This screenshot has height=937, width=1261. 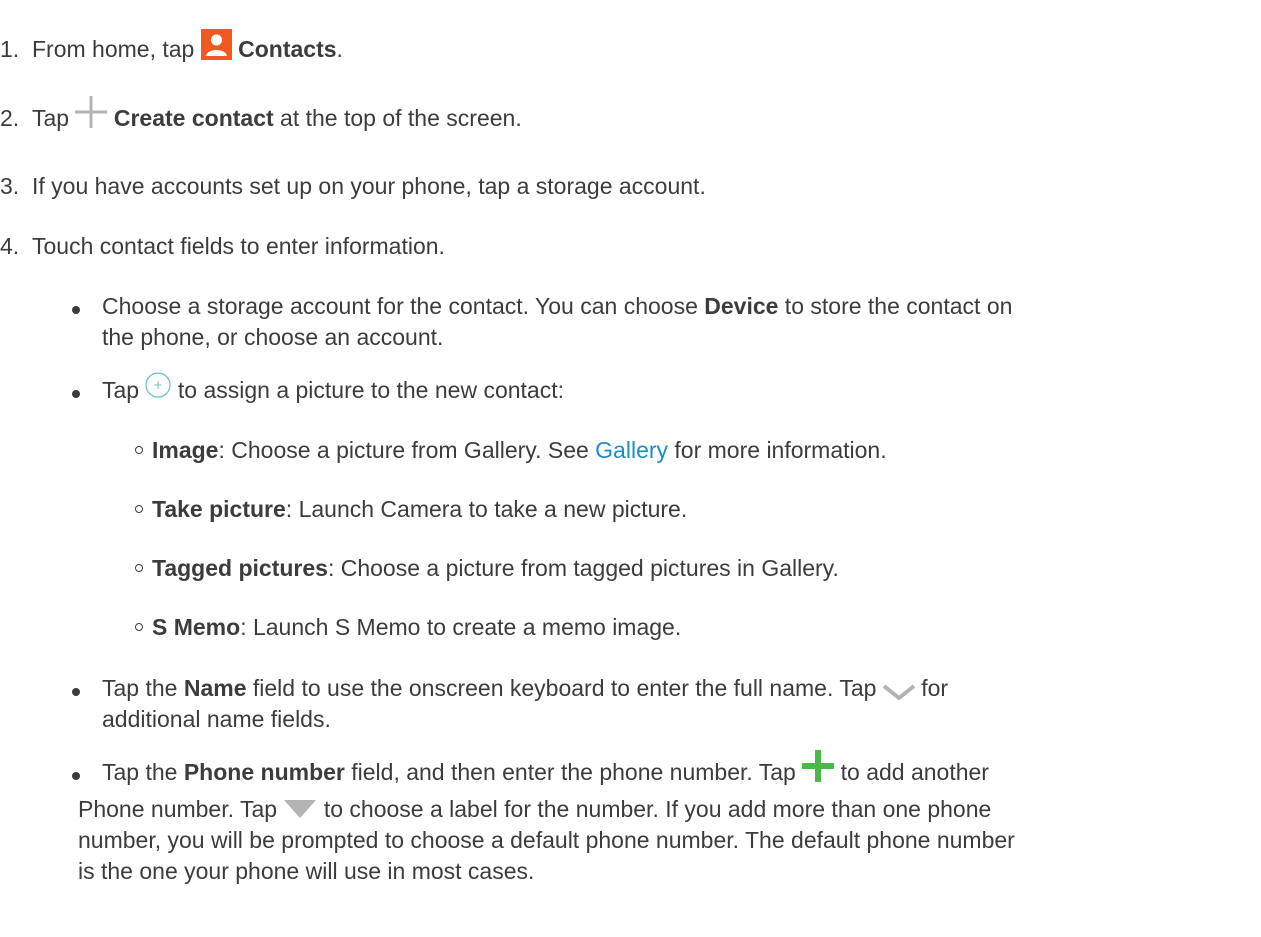 I want to click on image-text-end: for more information., so click(x=777, y=450).